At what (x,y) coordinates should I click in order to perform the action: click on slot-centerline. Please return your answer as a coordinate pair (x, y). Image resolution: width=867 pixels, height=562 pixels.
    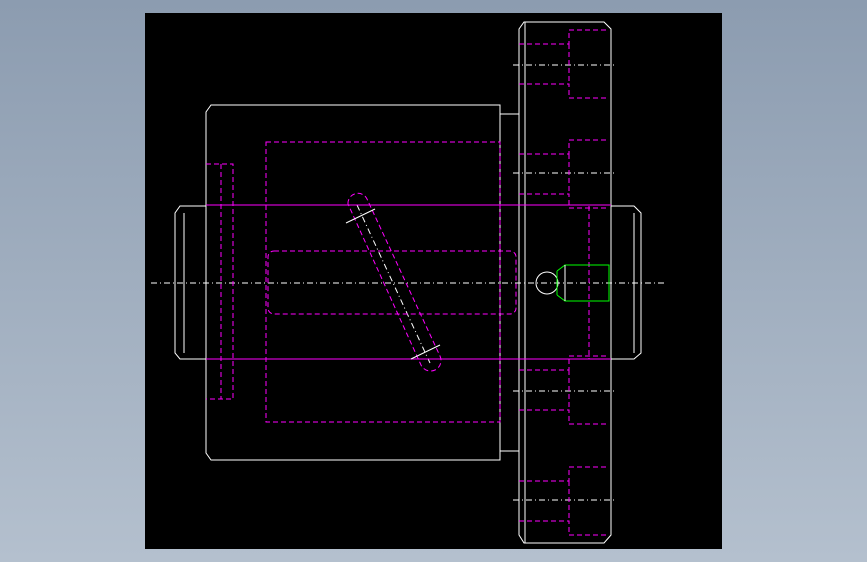
    Looking at the image, I should click on (393, 284).